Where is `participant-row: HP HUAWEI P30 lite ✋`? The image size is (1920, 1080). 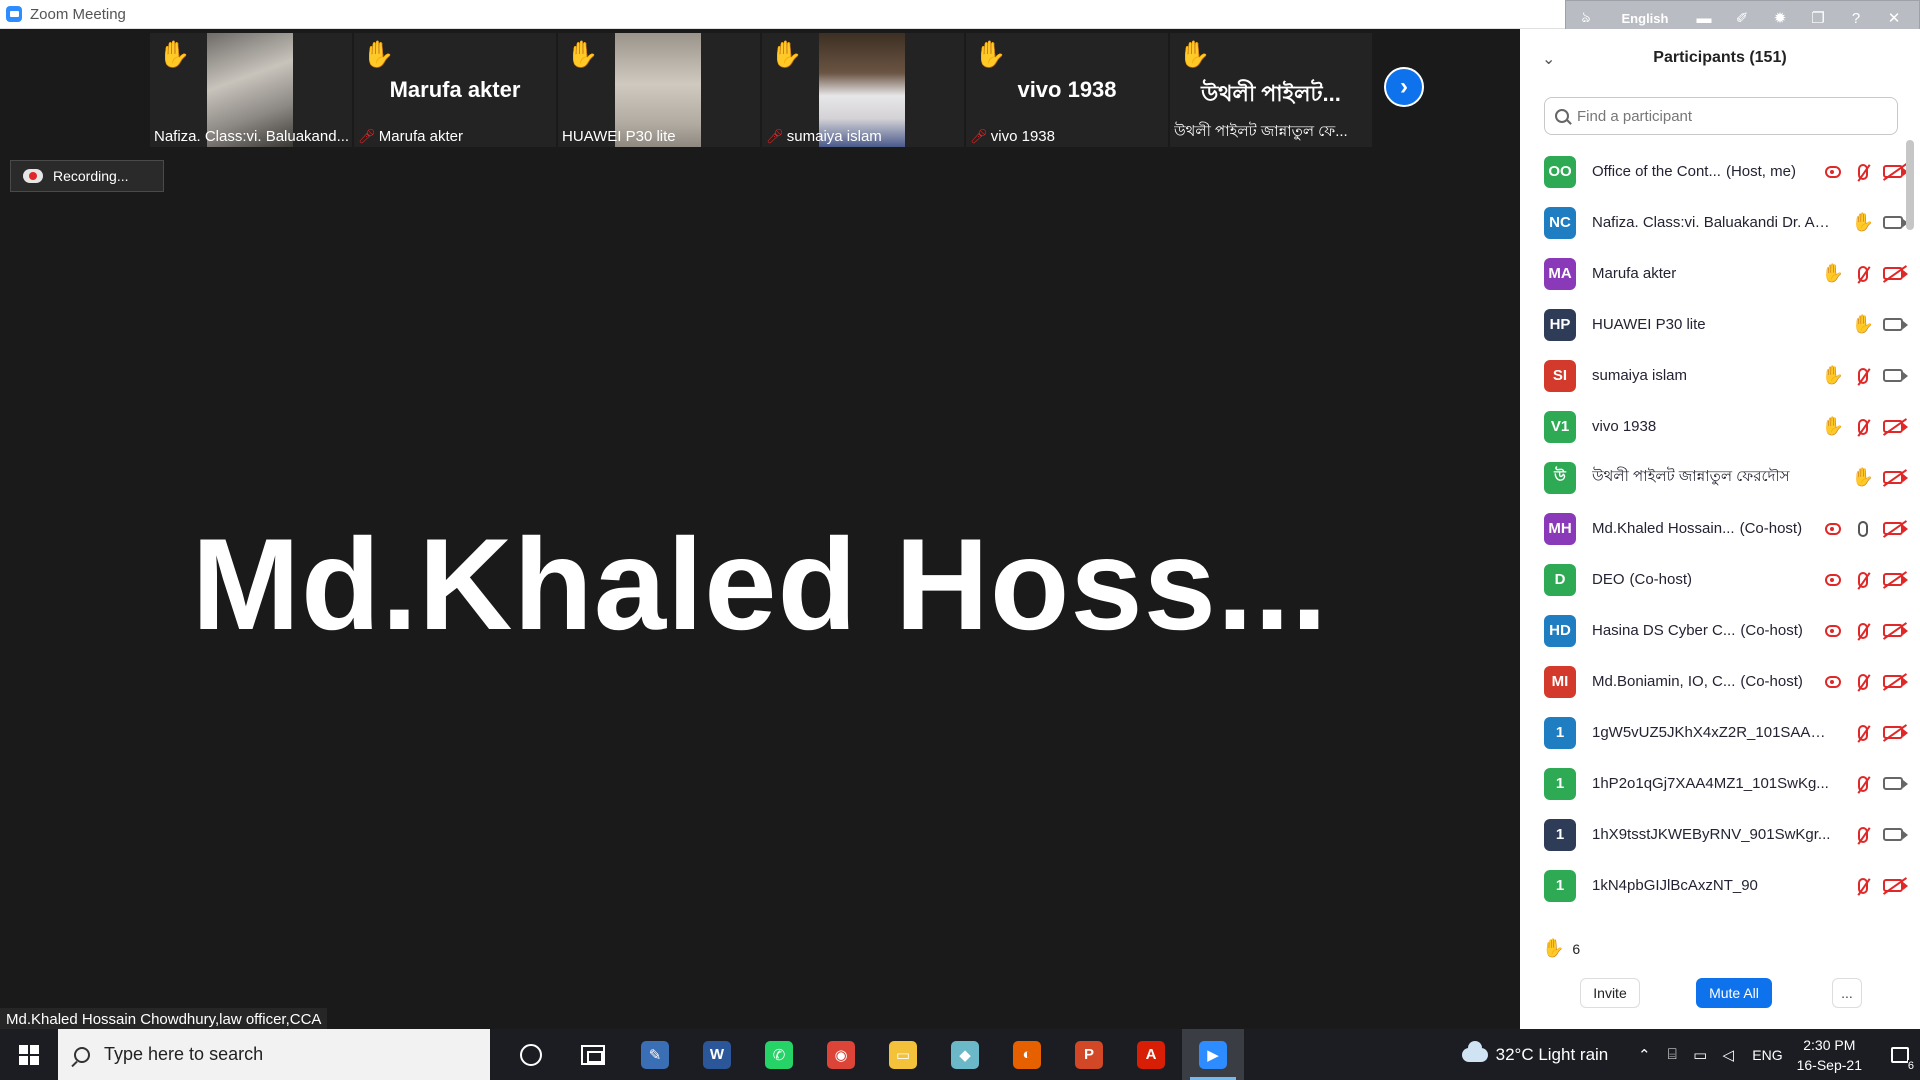
participant-row: HP HUAWEI P30 lite ✋ is located at coordinates (1714, 324).